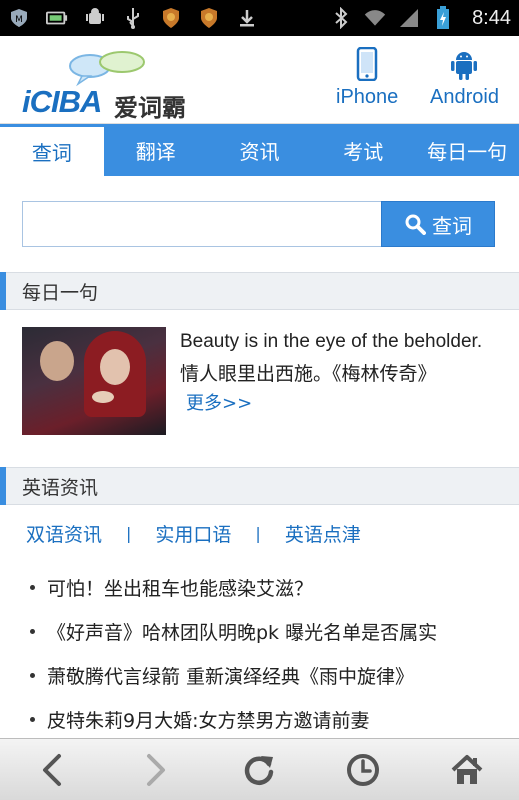 The height and width of the screenshot is (800, 519). I want to click on list-item: 可怕！坐出租车也能感染艾滋？, so click(266, 587).